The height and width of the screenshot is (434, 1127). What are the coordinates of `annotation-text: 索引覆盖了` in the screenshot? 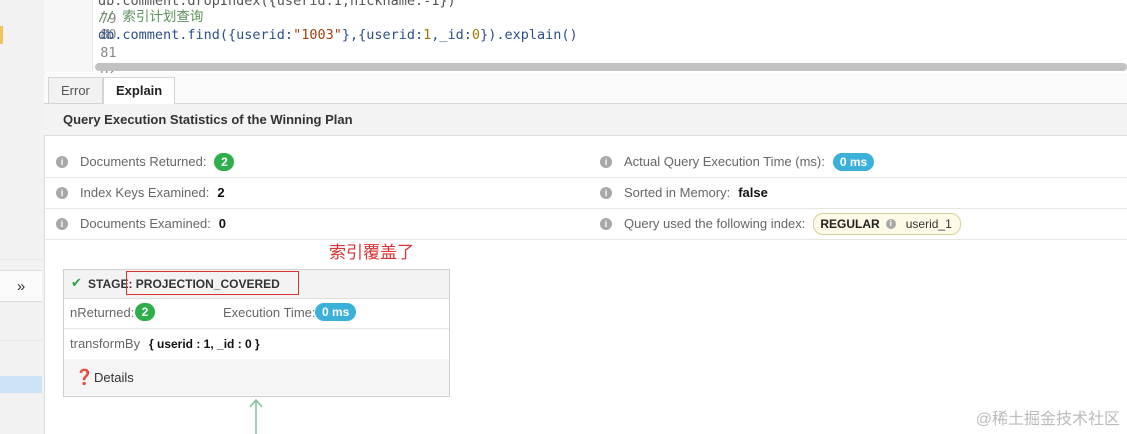 It's located at (371, 252).